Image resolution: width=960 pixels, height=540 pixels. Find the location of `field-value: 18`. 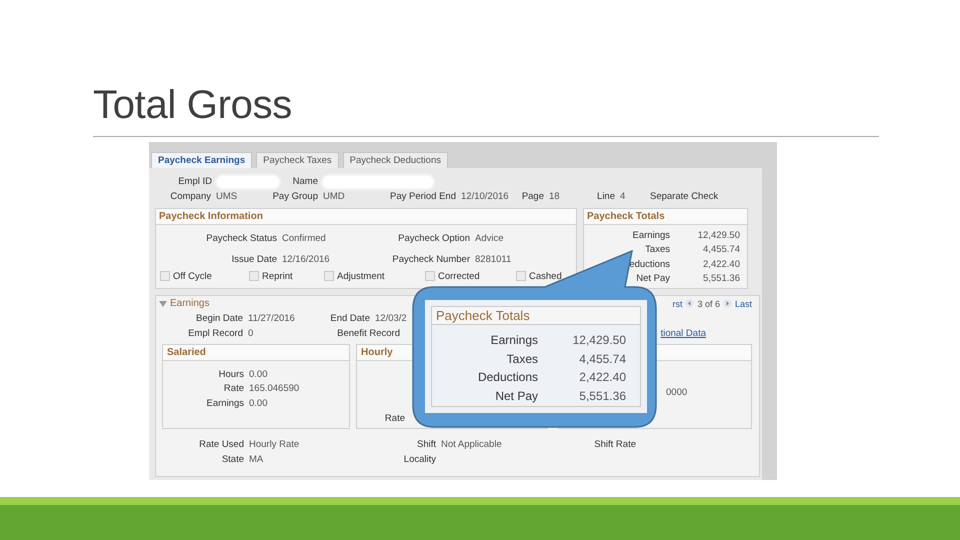

field-value: 18 is located at coordinates (555, 196).